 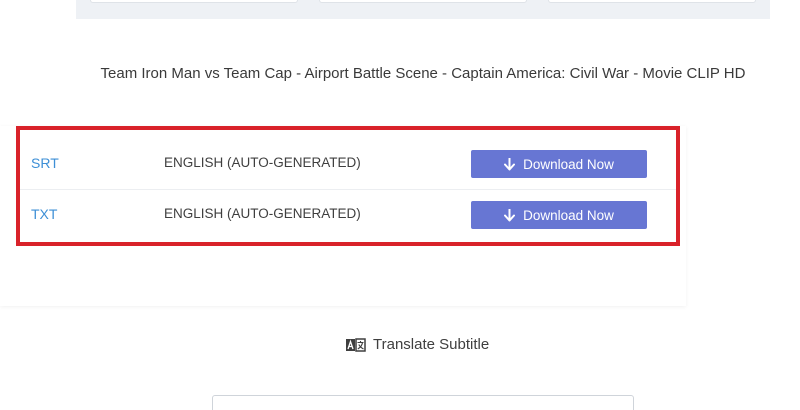 I want to click on top-panel, so click(x=423, y=9).